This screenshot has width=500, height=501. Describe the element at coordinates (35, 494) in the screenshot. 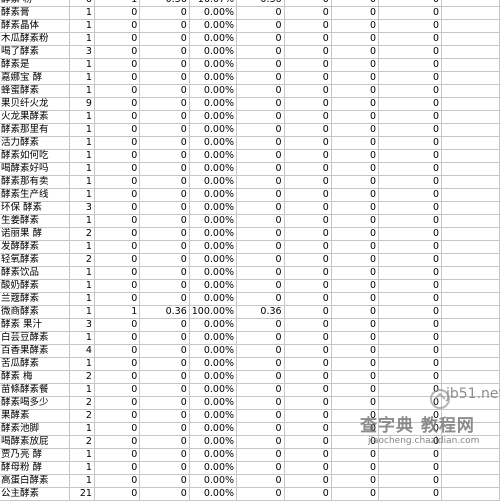

I see `table-cell: 公主酵素` at that location.